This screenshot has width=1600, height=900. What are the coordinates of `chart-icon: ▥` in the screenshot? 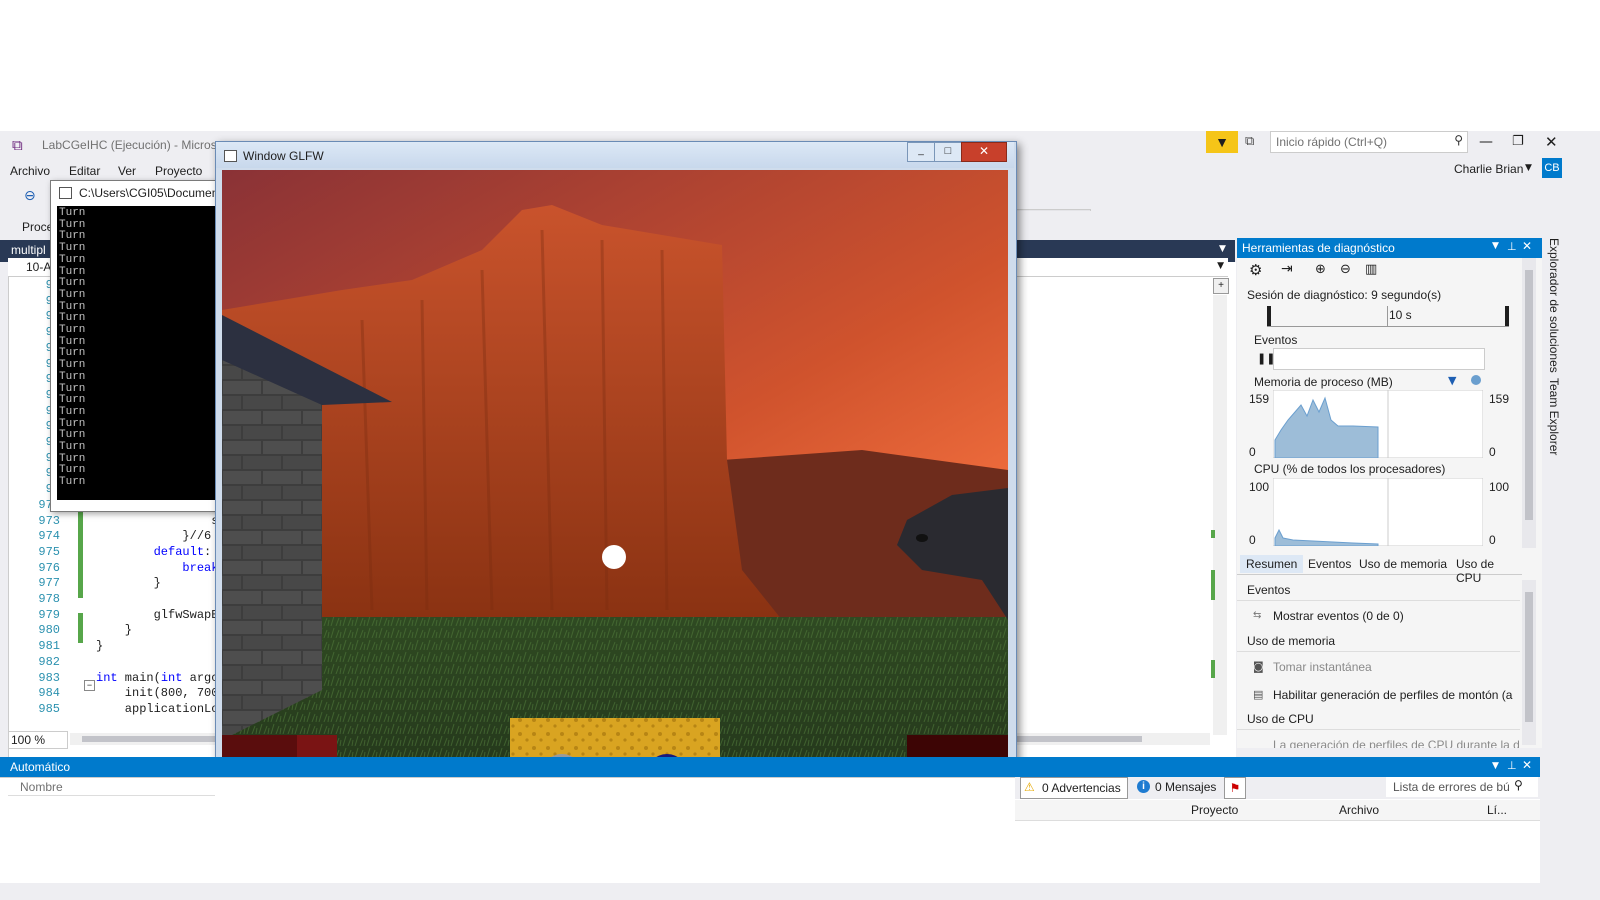 It's located at (1371, 269).